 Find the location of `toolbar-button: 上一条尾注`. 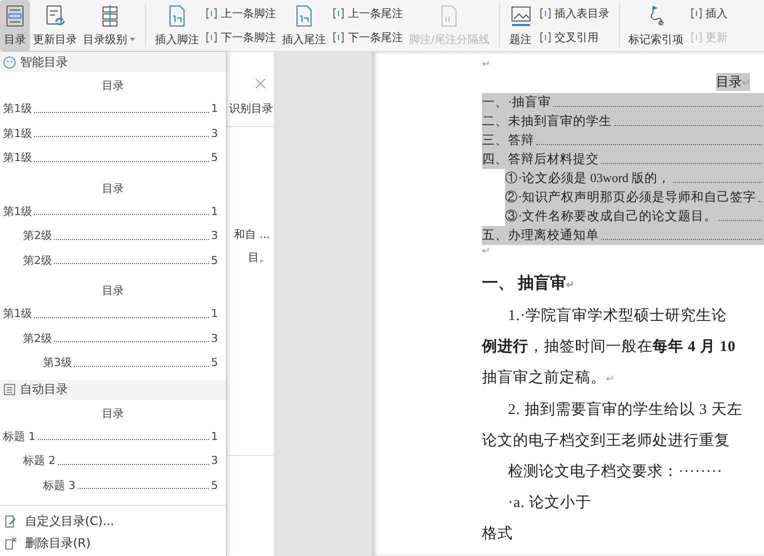

toolbar-button: 上一条尾注 is located at coordinates (367, 13).